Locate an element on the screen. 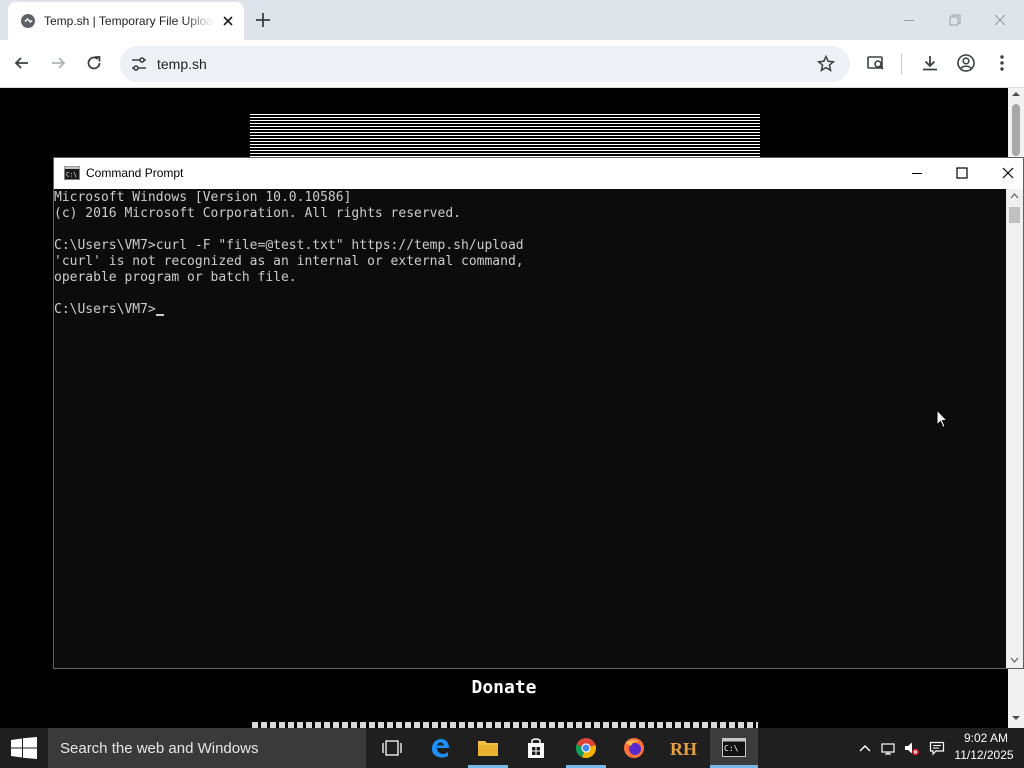 This screenshot has width=1024, height=768. taskbar-chrome is located at coordinates (586, 748).